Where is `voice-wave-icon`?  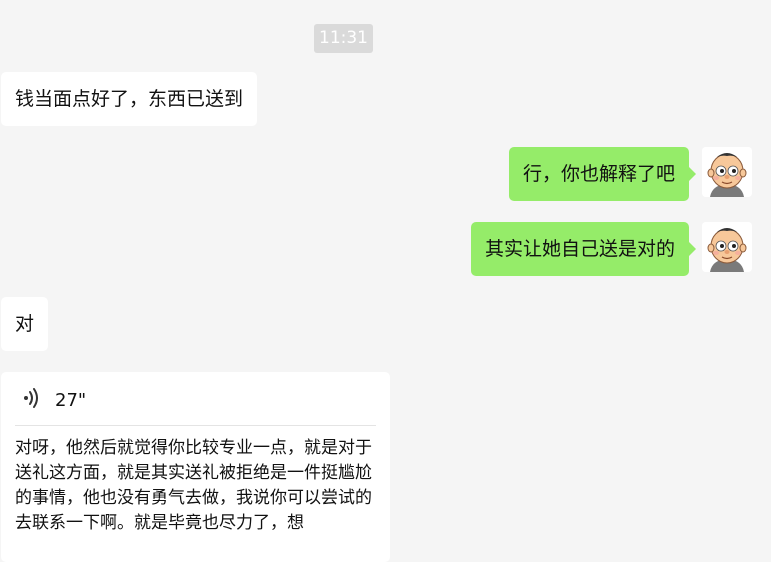
voice-wave-icon is located at coordinates (32, 400).